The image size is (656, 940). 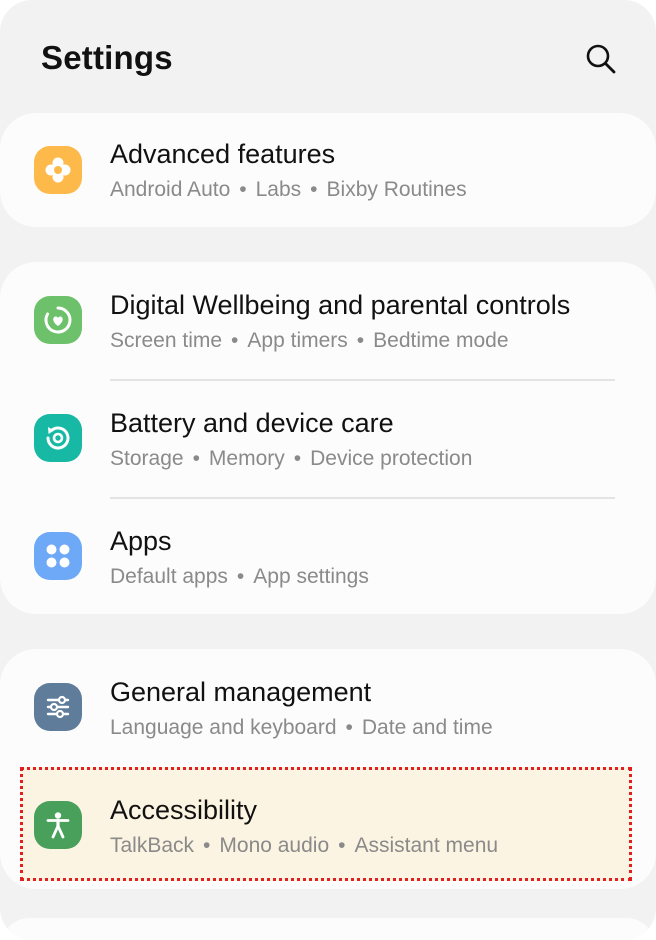 I want to click on item-title: Battery and device care, so click(x=252, y=423).